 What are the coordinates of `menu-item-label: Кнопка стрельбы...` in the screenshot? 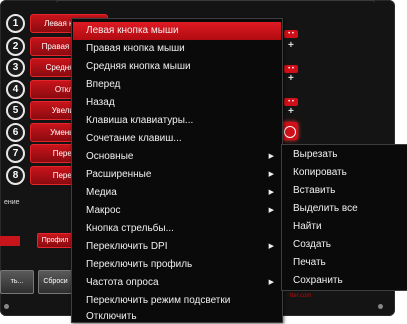 It's located at (130, 228).